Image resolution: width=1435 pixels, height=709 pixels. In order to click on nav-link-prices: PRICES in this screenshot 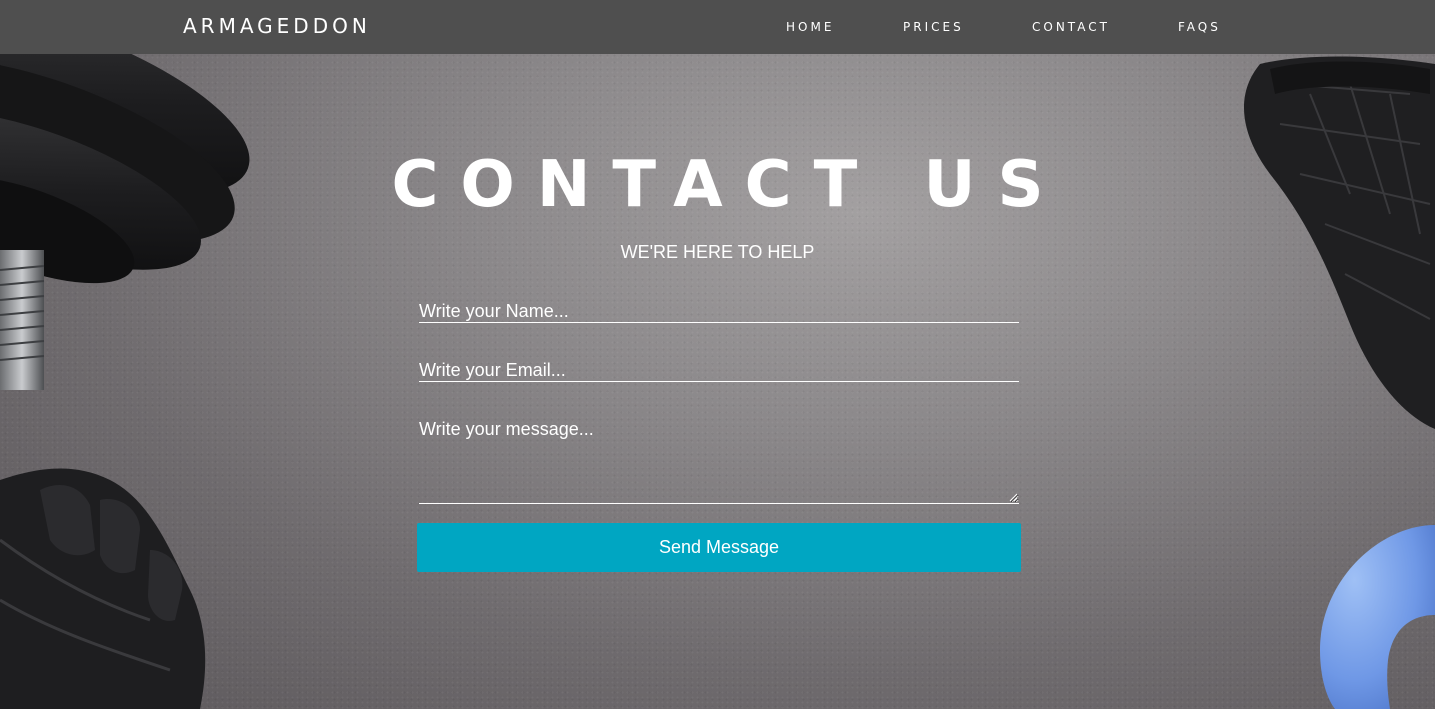, I will do `click(933, 27)`.